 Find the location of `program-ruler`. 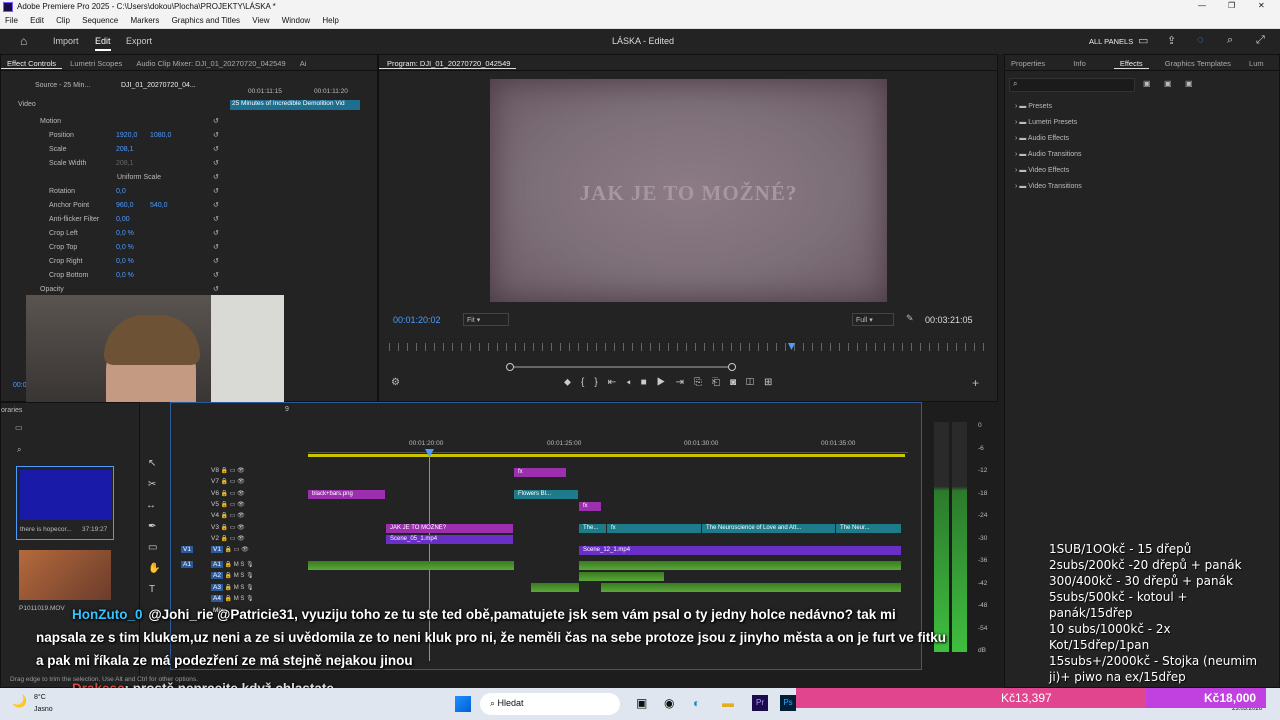

program-ruler is located at coordinates (688, 347).